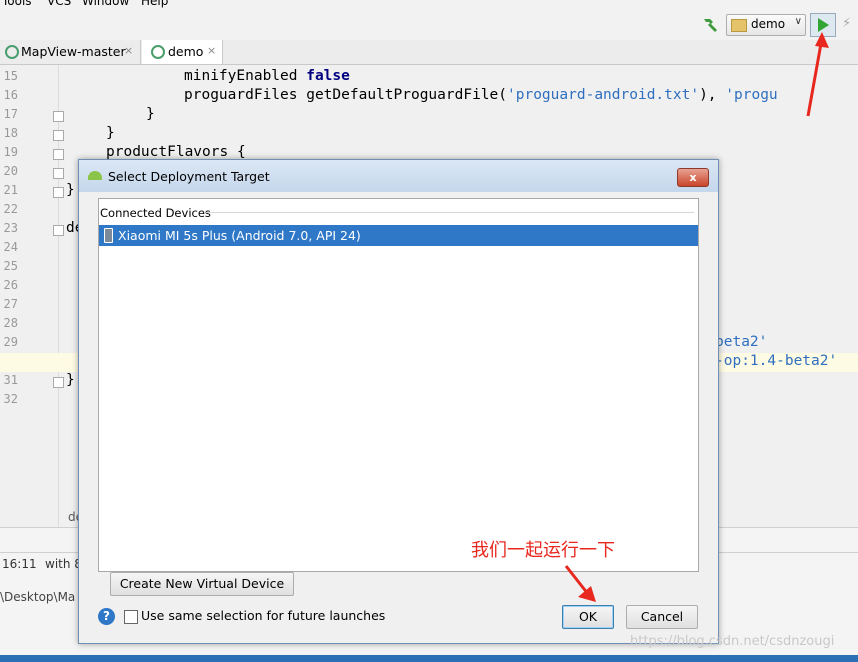 The image size is (858, 662). What do you see at coordinates (817, 74) in the screenshot?
I see `arrow-to-run-icon` at bounding box center [817, 74].